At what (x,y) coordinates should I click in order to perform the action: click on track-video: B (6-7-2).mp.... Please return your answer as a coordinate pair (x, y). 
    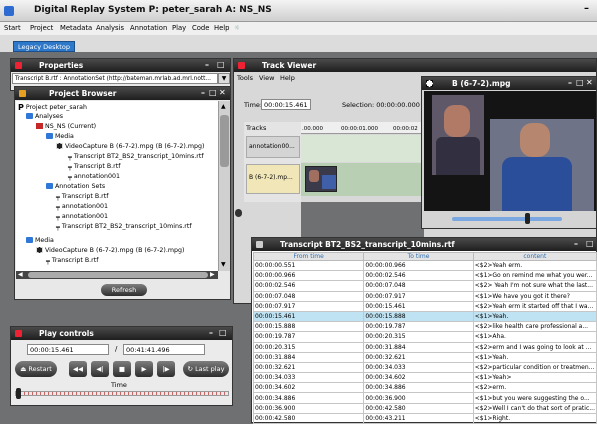
    Looking at the image, I should click on (273, 179).